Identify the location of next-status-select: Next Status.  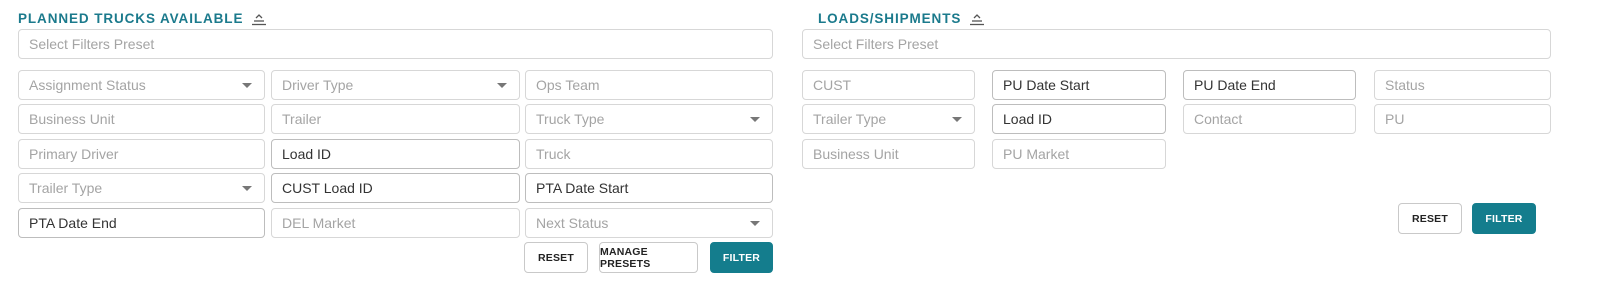
(649, 223).